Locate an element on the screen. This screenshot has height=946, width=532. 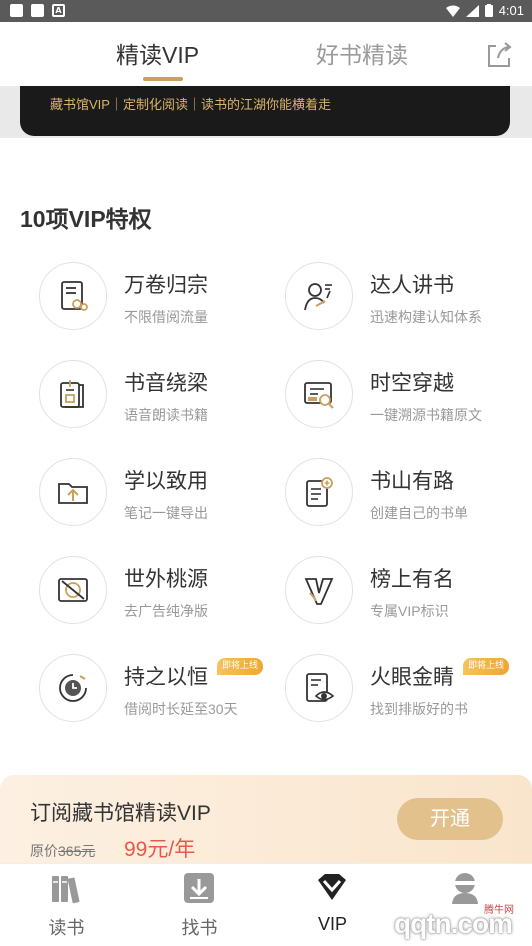
privilege-title: 世外桃源 is located at coordinates (166, 579).